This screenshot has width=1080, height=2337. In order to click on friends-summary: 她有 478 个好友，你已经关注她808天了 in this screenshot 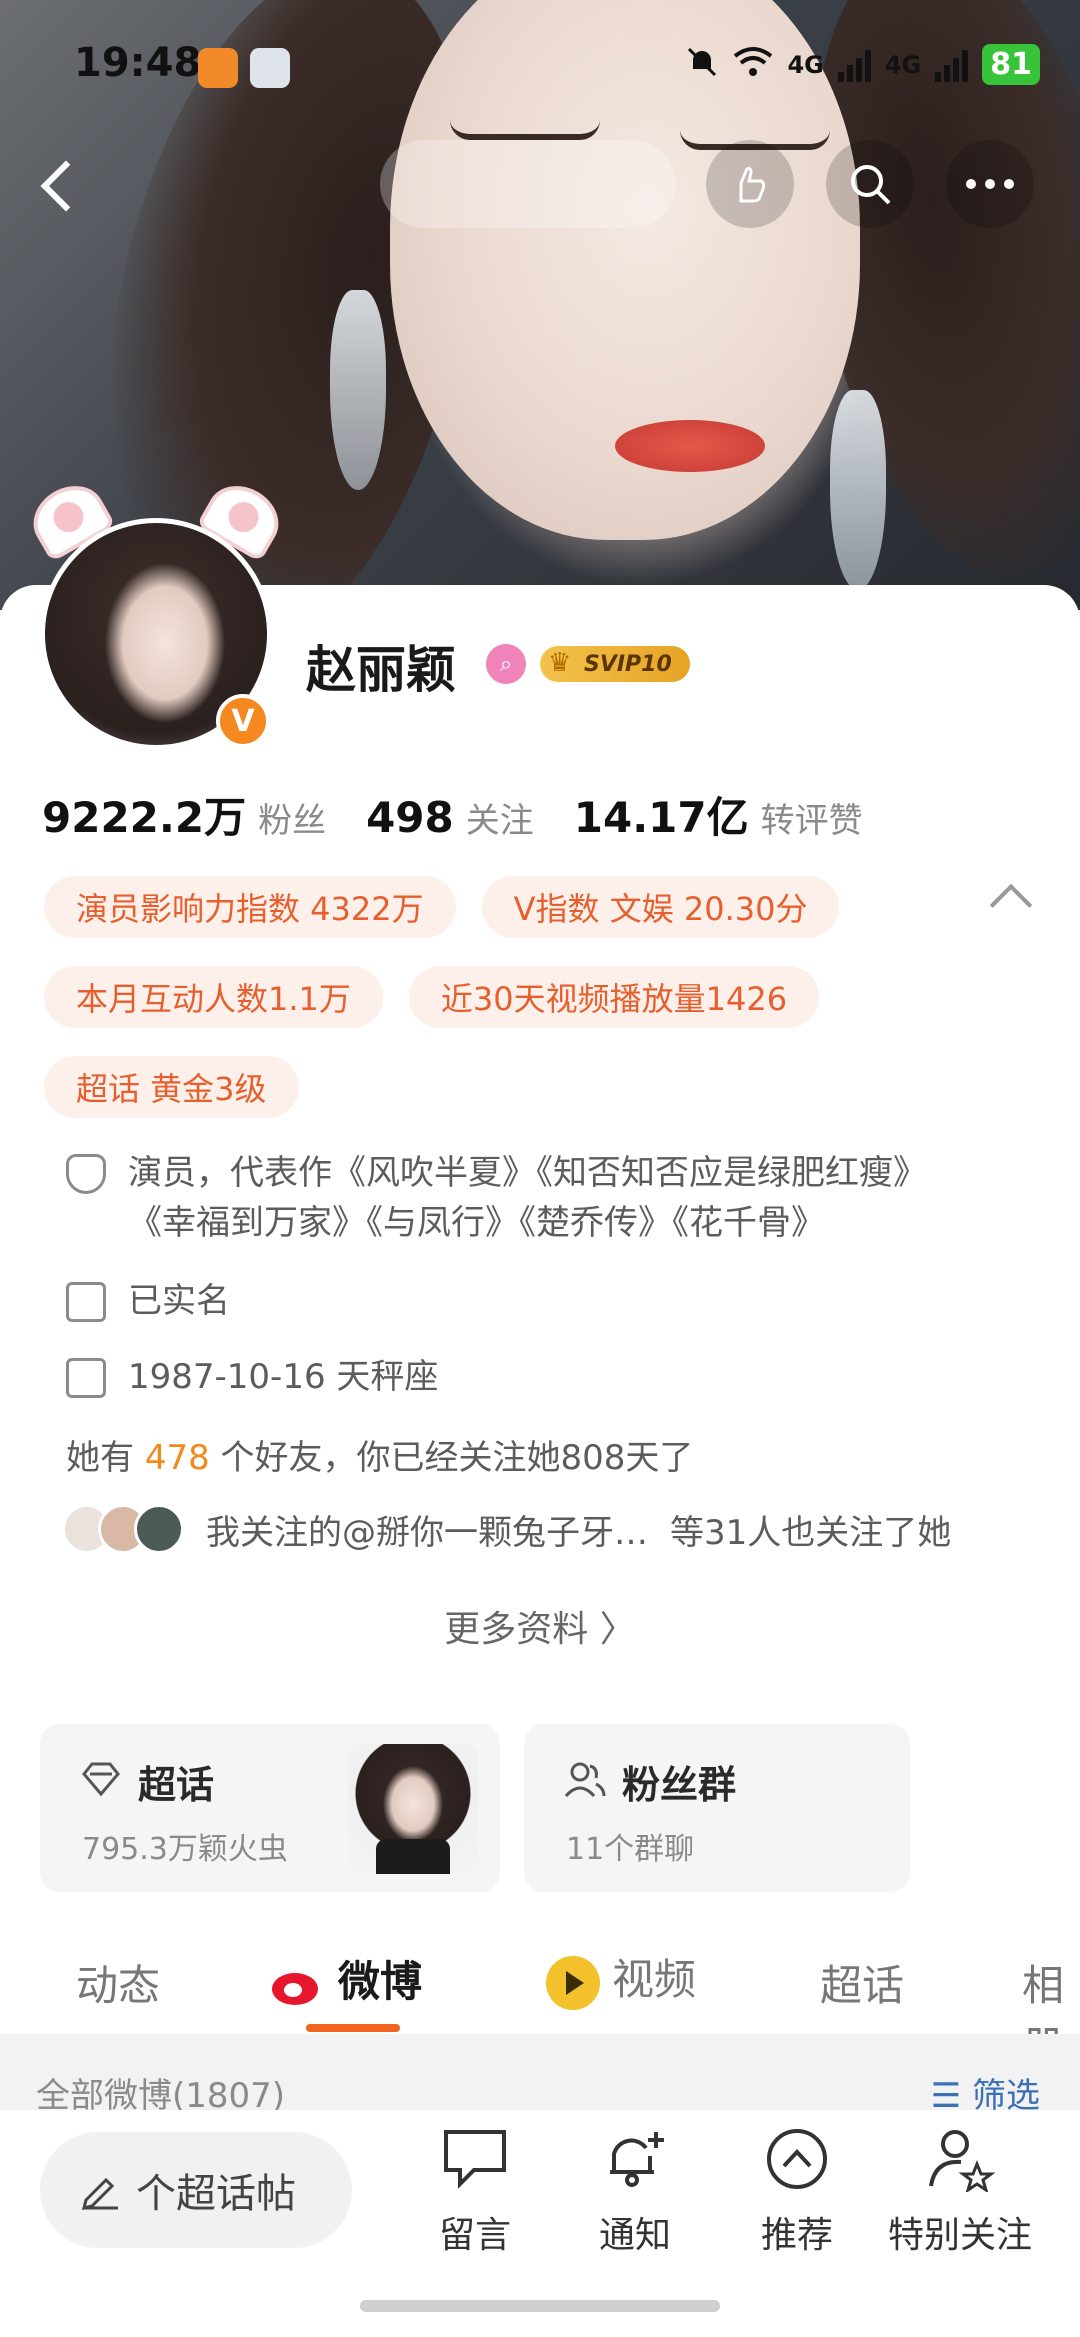, I will do `click(379, 1454)`.